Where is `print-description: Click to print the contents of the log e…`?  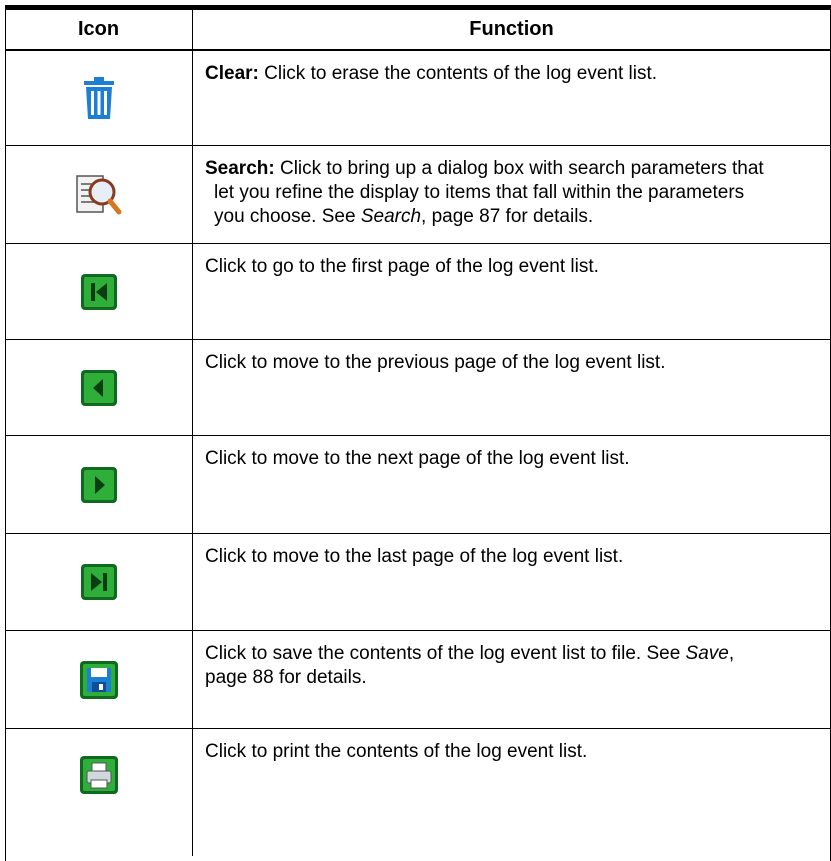
print-description: Click to print the contents of the log e… is located at coordinates (396, 751).